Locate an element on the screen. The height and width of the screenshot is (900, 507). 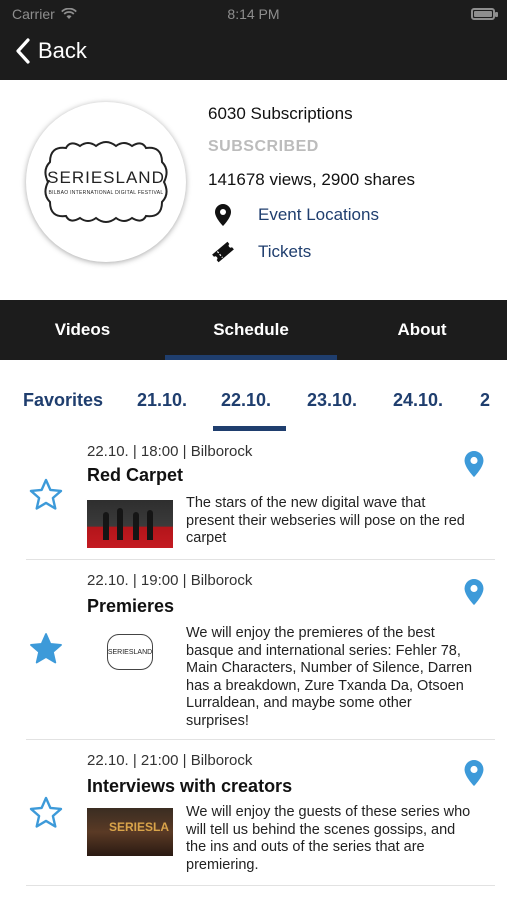
tab-about: About is located at coordinates (422, 330).